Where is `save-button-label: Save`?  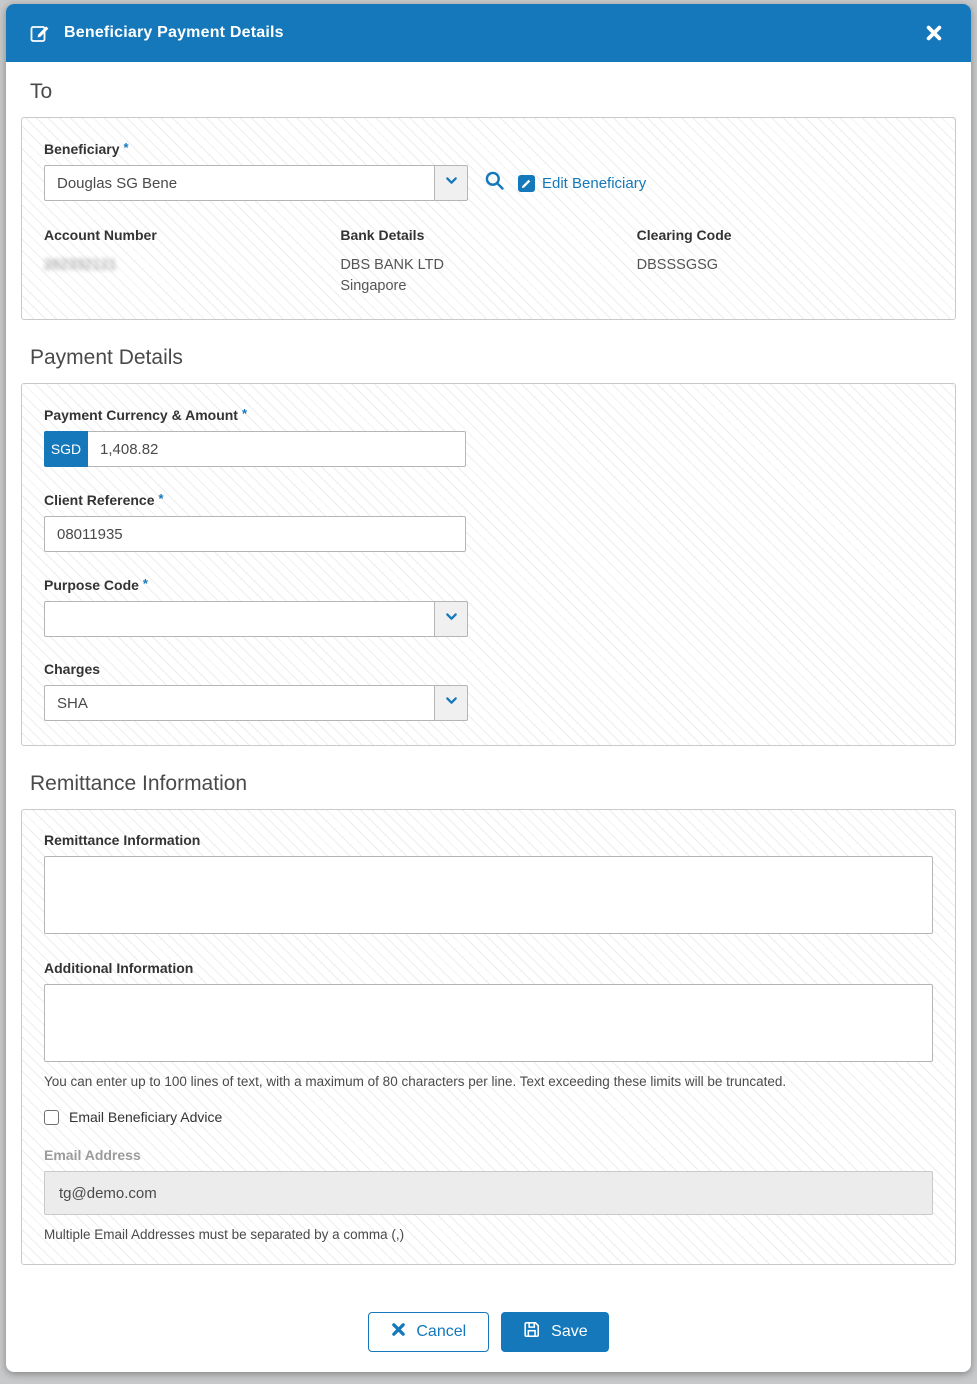
save-button-label: Save is located at coordinates (569, 1331).